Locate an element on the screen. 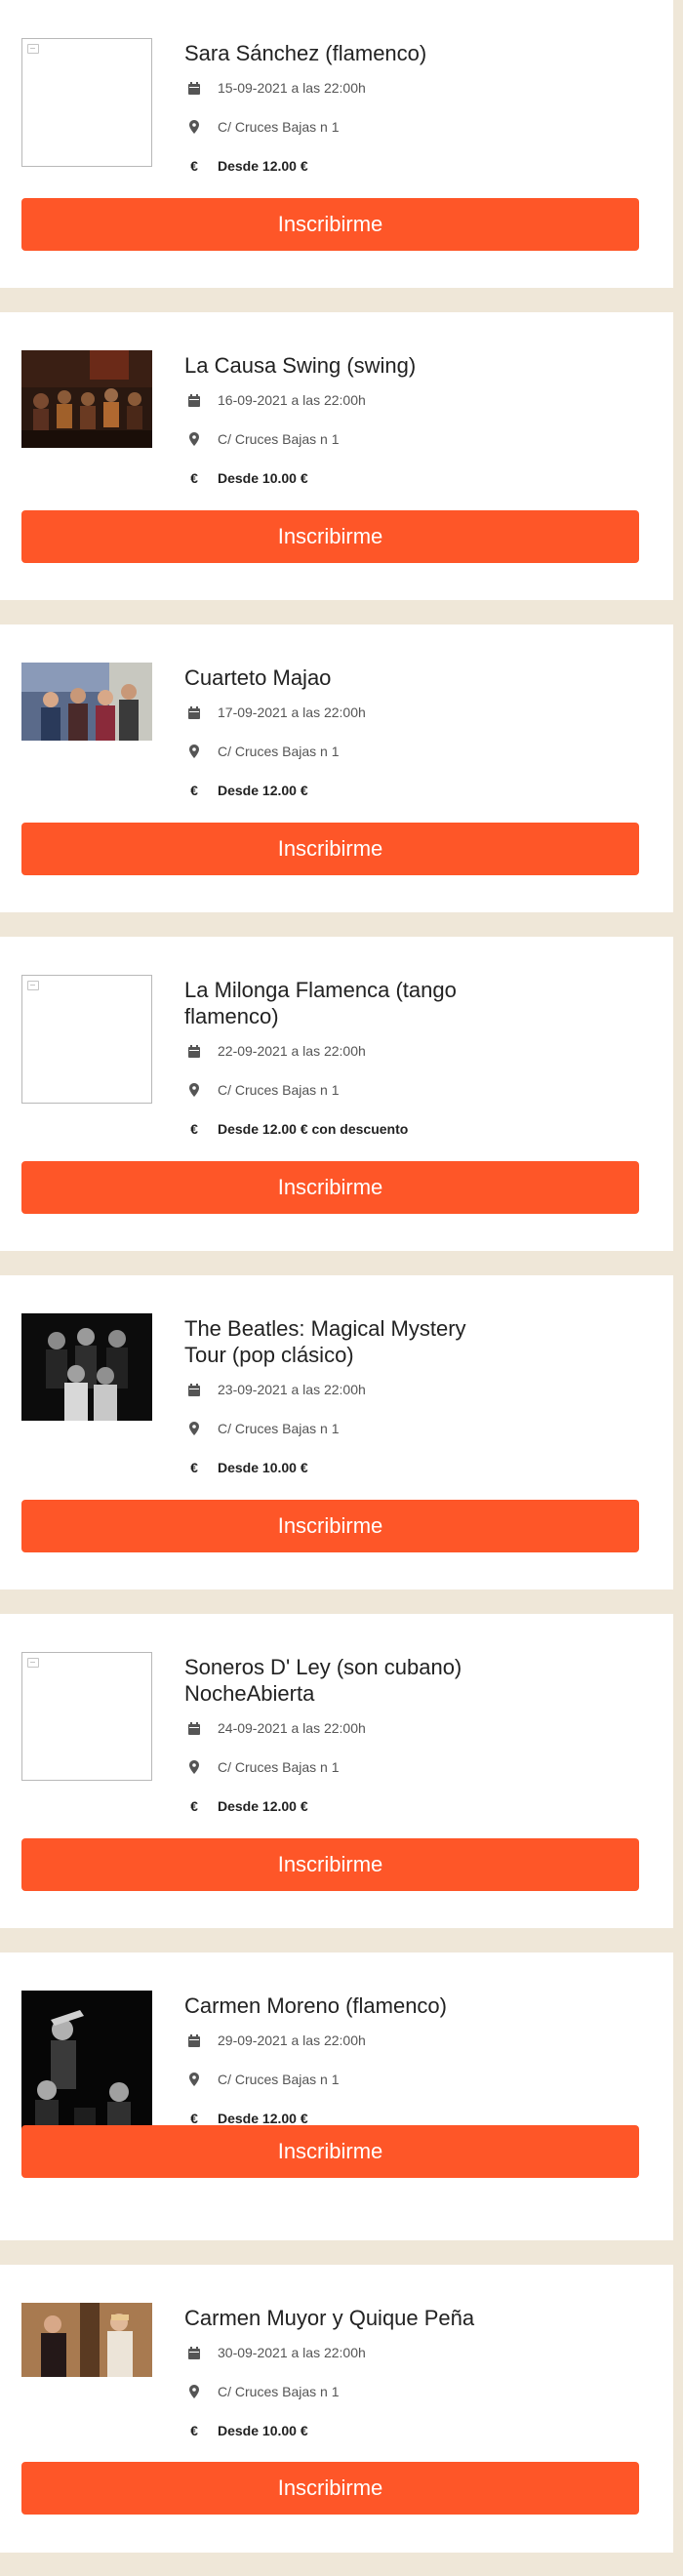  event-title: La Causa Swing (swing) is located at coordinates (300, 365).